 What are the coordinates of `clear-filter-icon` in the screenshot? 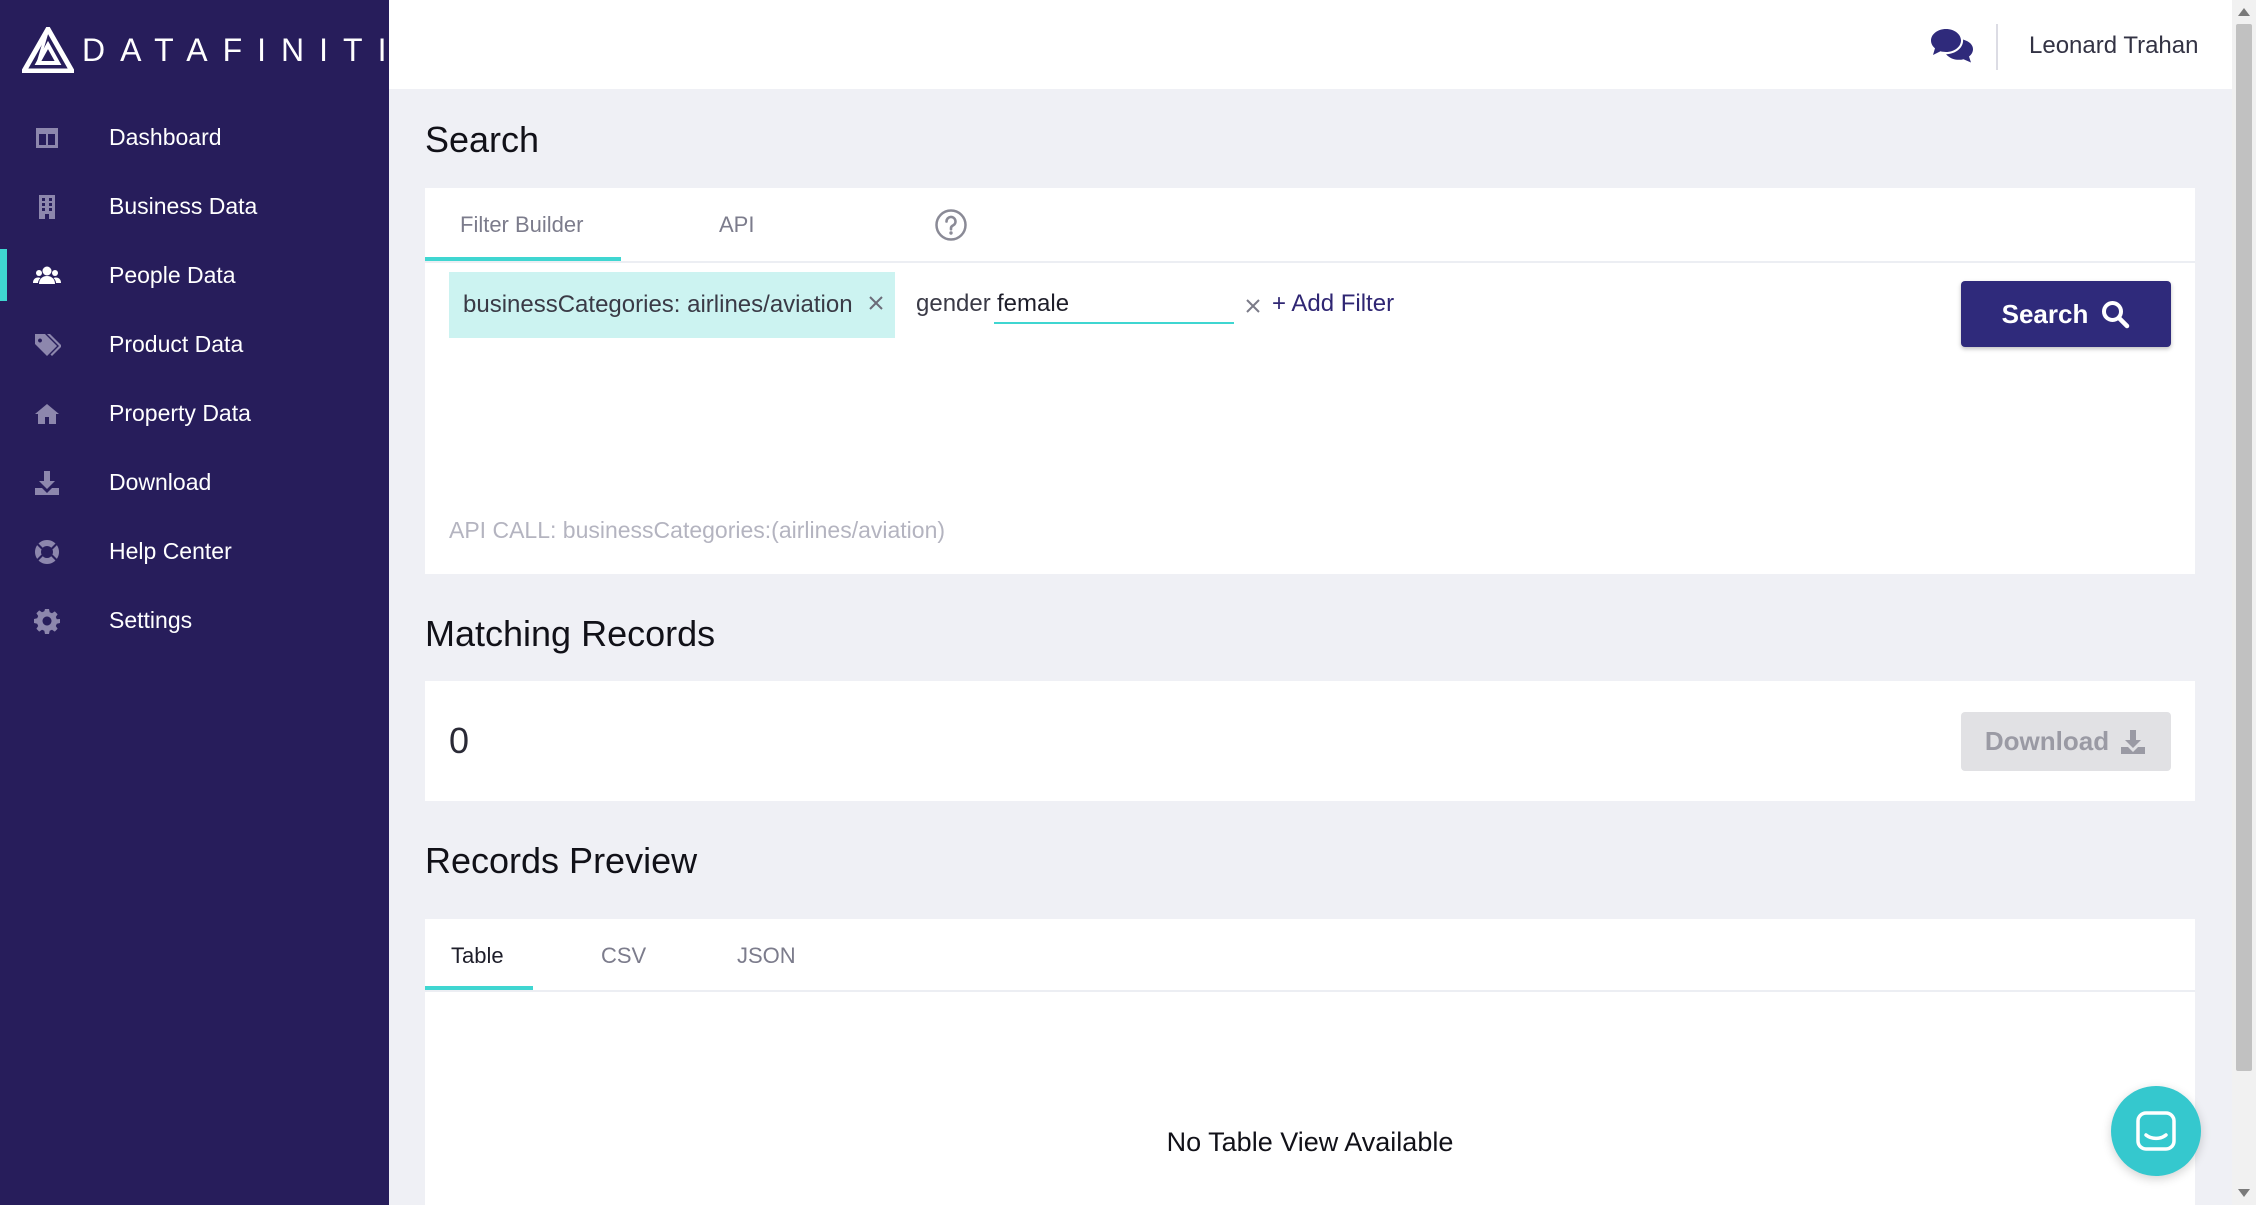 It's located at (1253, 306).